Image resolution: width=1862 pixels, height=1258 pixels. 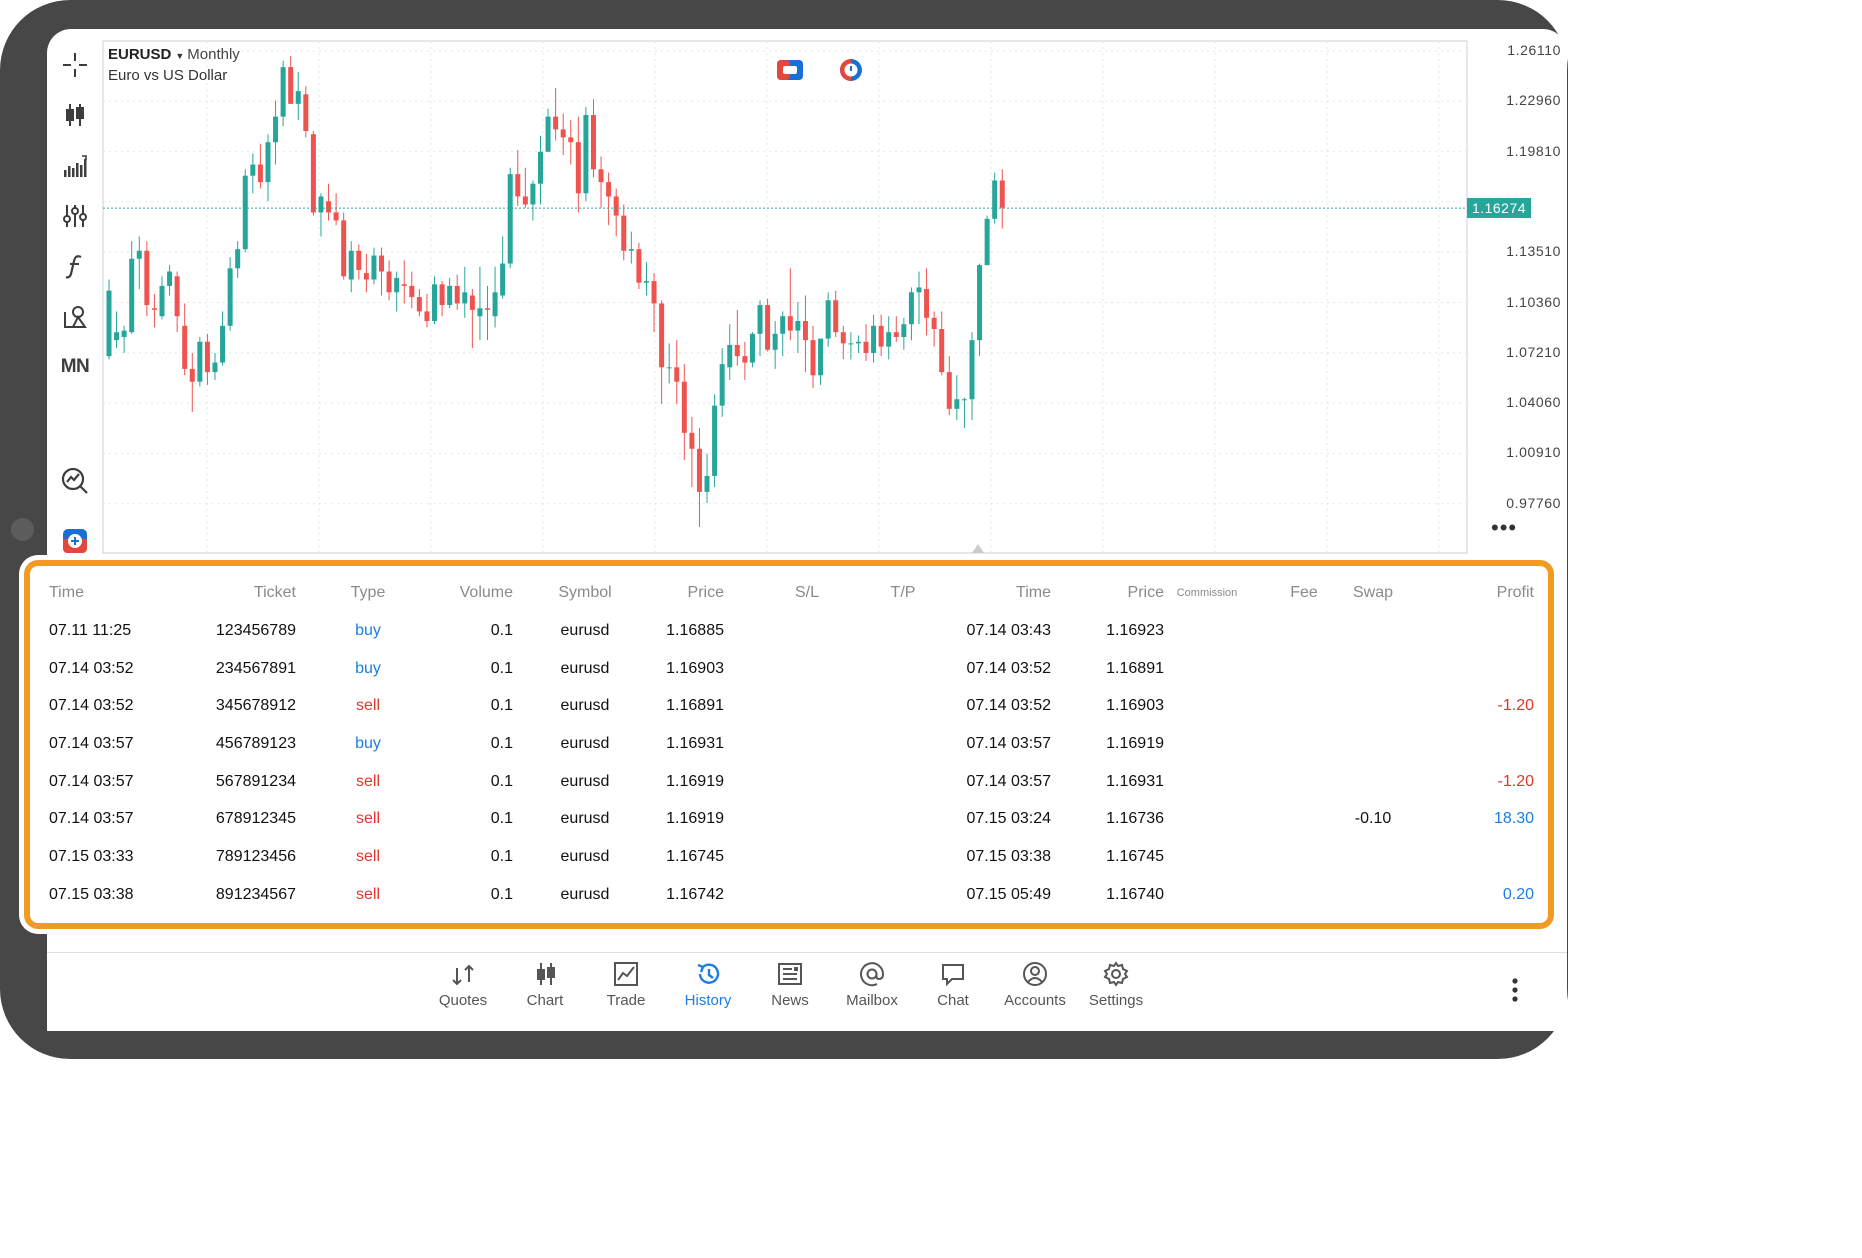 I want to click on column-header-price: Price, so click(x=706, y=593).